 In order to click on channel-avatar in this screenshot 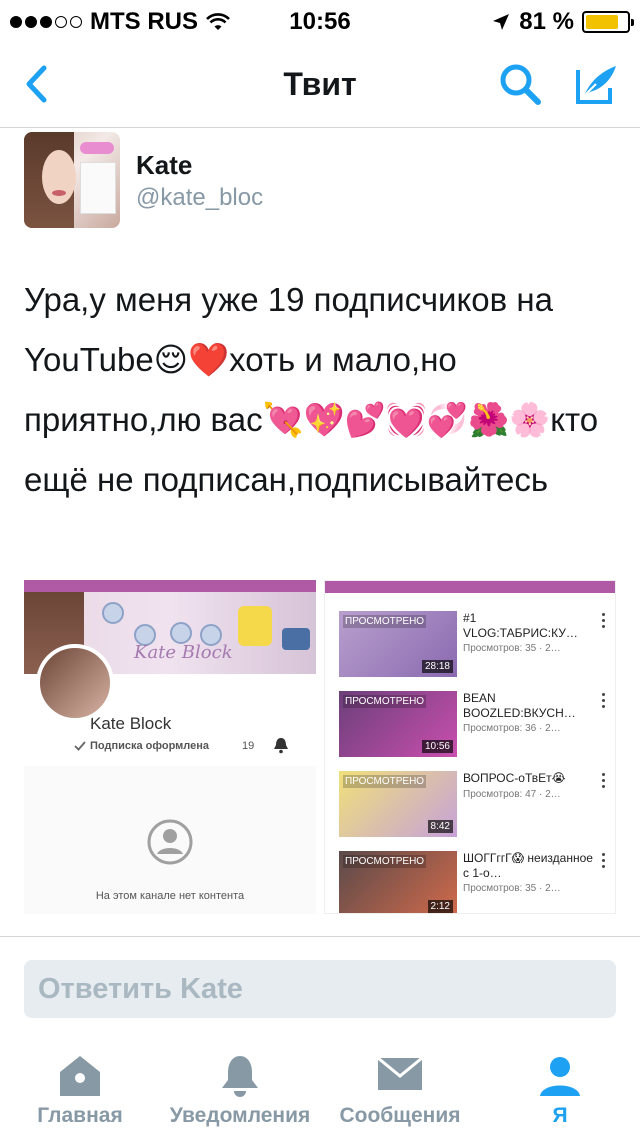, I will do `click(75, 683)`.